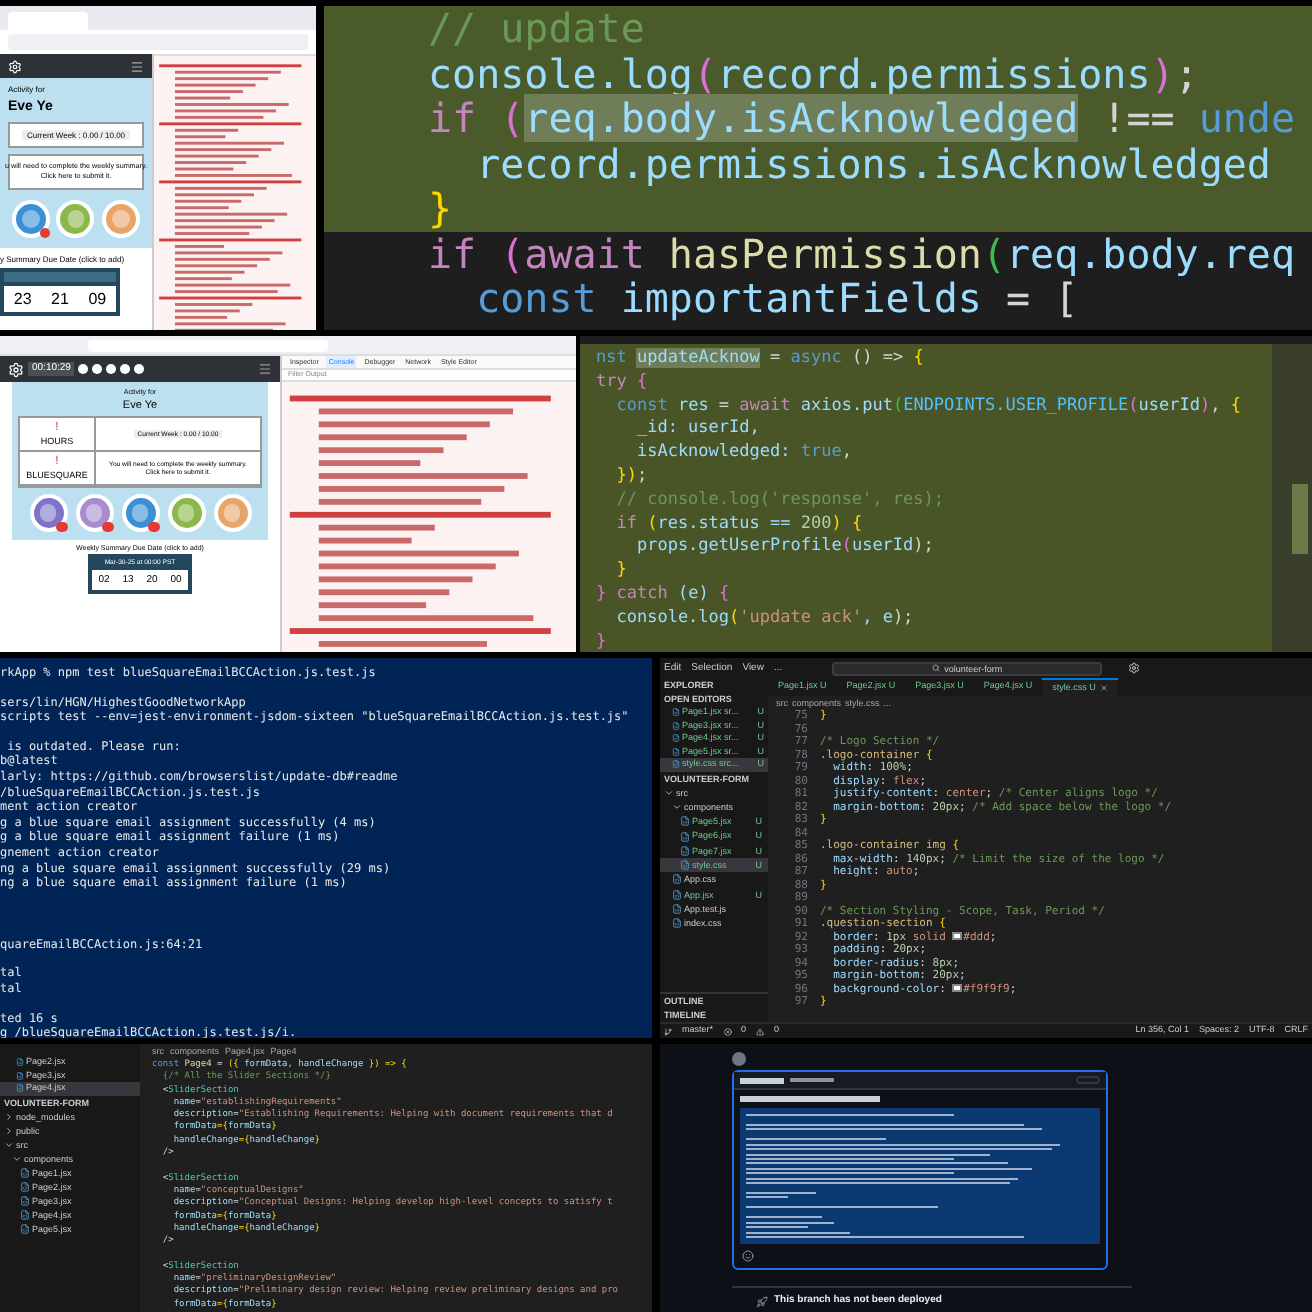  I want to click on code-line: if (res.status == 200) {, so click(739, 525).